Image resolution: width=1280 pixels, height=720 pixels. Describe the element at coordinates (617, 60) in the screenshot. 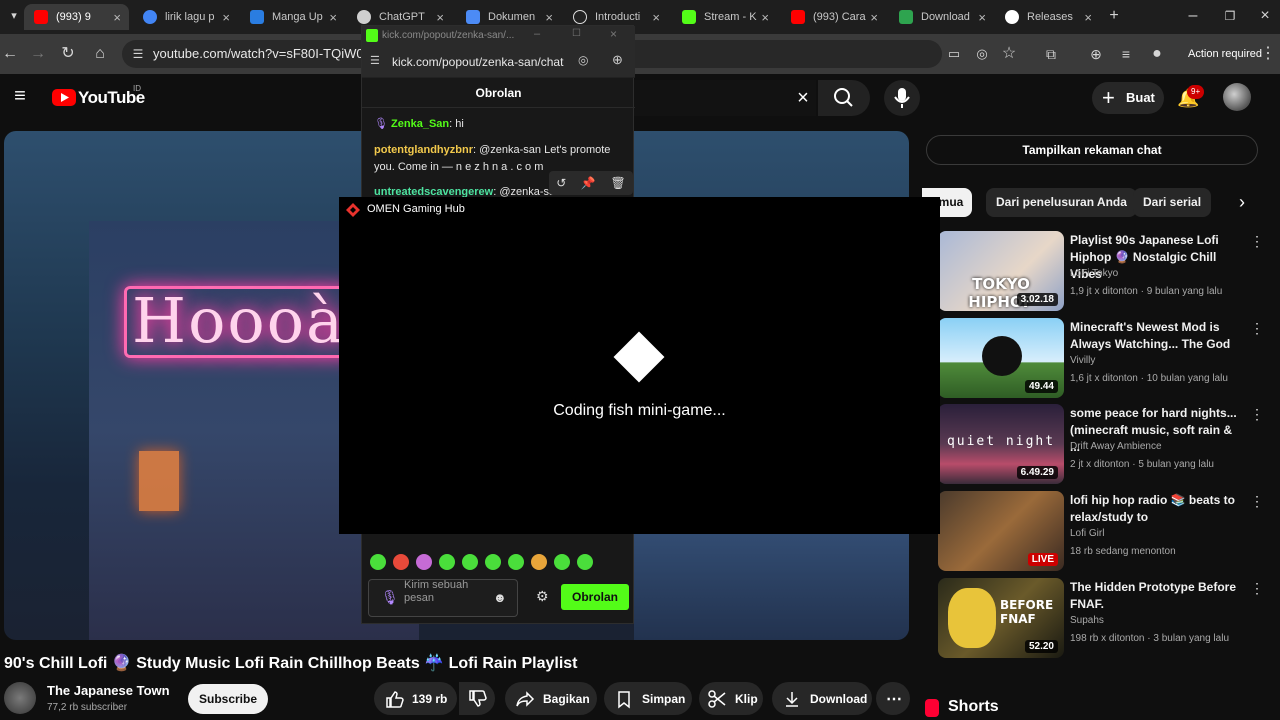

I see `download-circle-icon: ⊕` at that location.